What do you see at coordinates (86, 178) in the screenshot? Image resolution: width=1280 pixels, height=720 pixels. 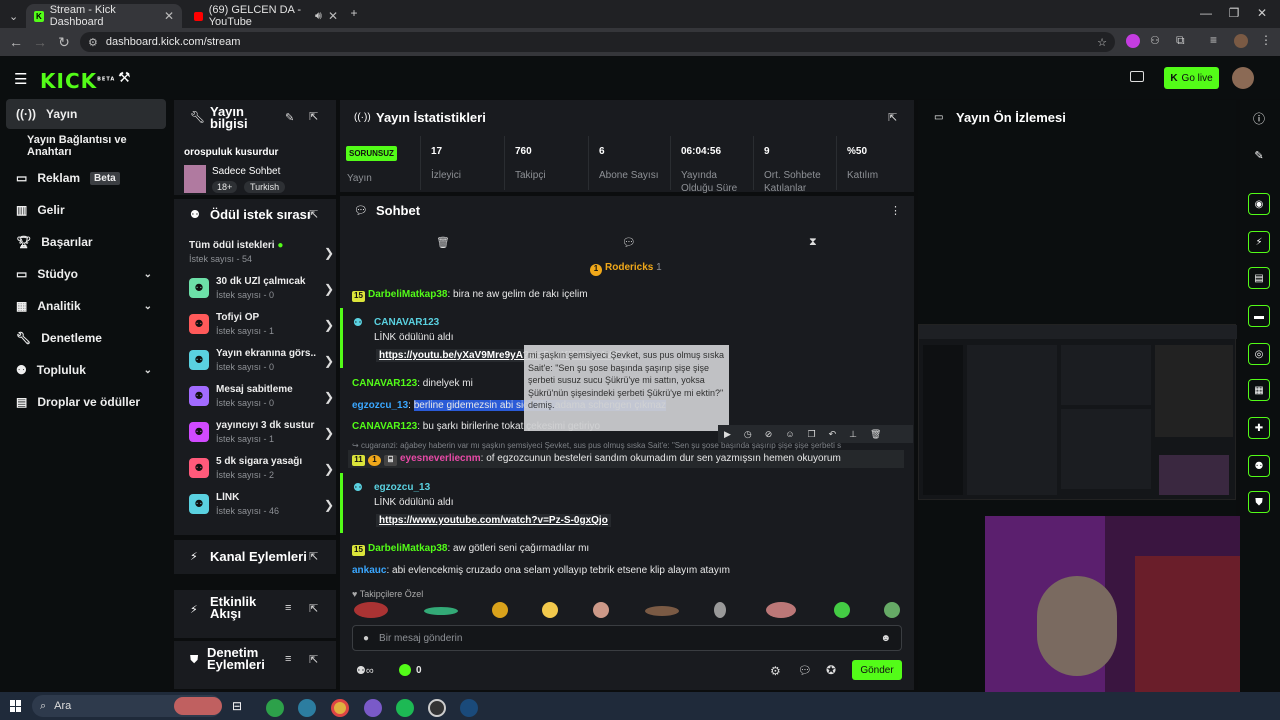 I see `nav-item-reklam: ▭ Reklam Beta` at bounding box center [86, 178].